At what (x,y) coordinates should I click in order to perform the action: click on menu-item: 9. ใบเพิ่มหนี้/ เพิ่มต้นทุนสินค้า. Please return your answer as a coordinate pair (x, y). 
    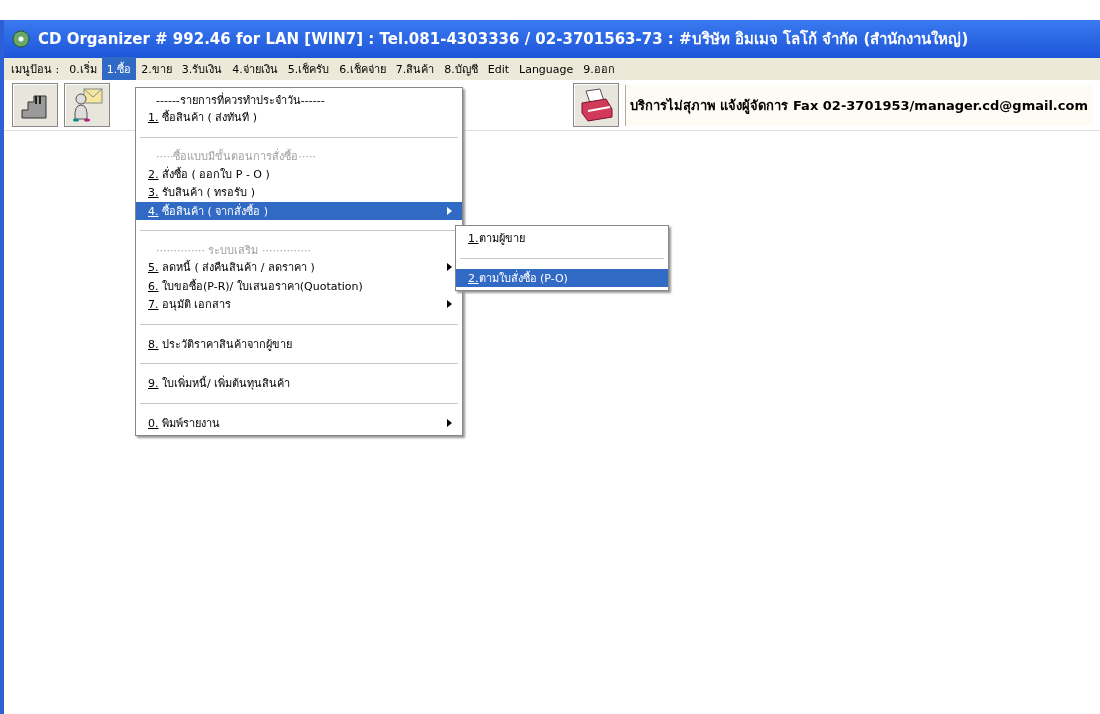
    Looking at the image, I should click on (299, 383).